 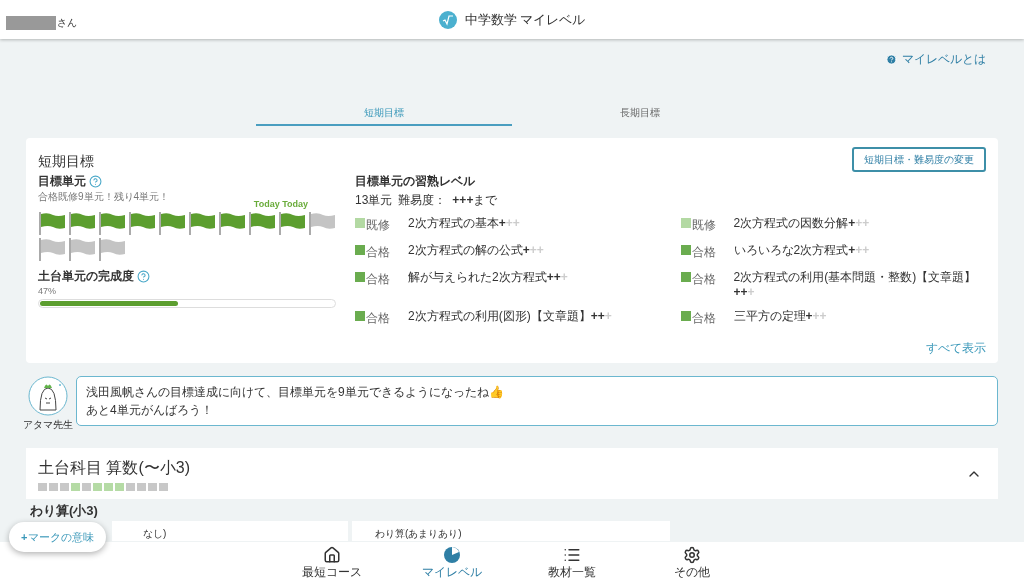 What do you see at coordinates (936, 59) in the screenshot?
I see `help-link: マイレベルとは` at bounding box center [936, 59].